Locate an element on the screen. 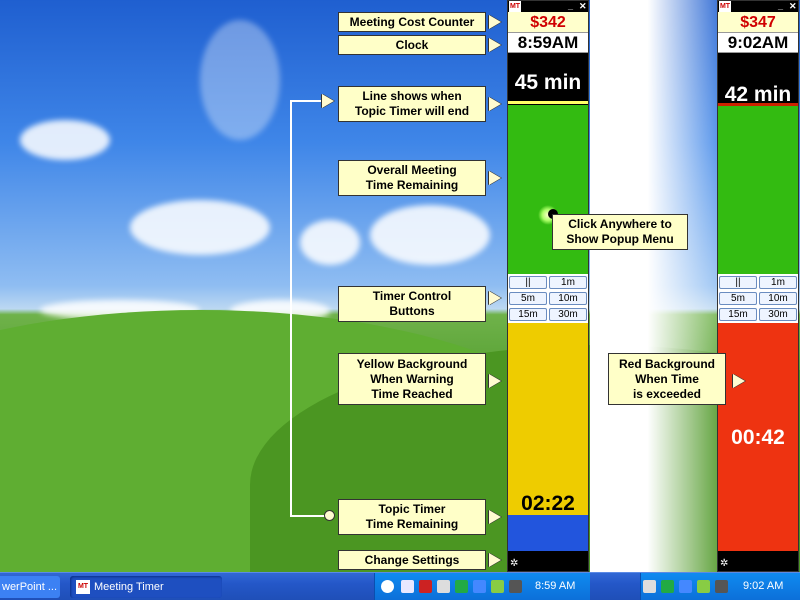  tray-mail-icon is located at coordinates (407, 586).